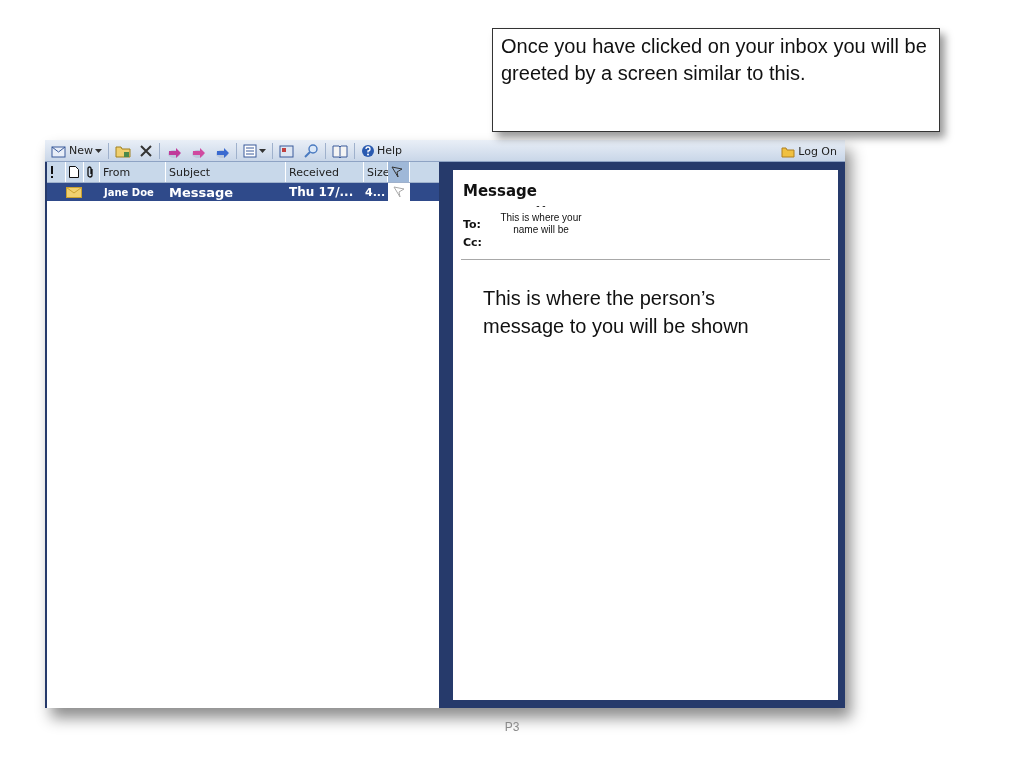 This screenshot has height=768, width=1024. Describe the element at coordinates (809, 151) in the screenshot. I see `log-on-button: Log On` at that location.